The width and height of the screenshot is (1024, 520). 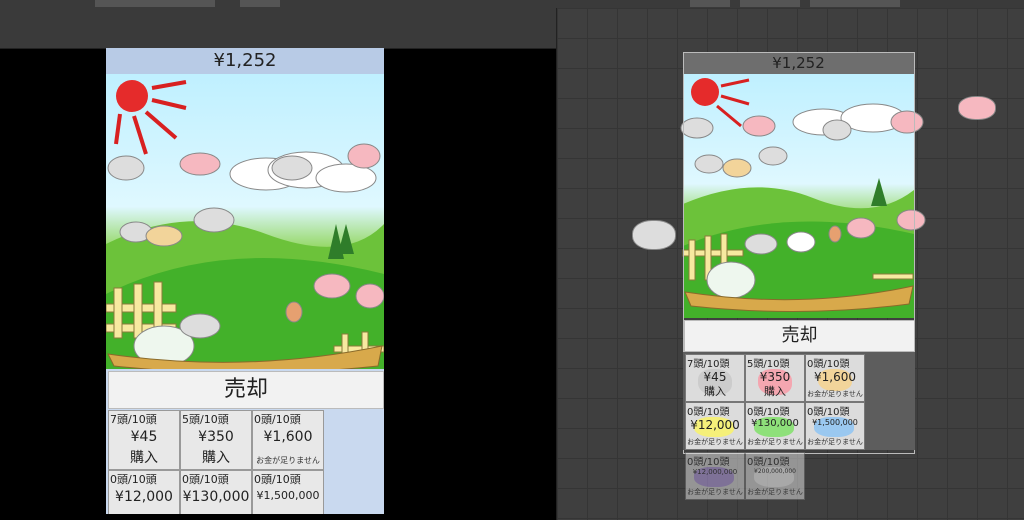 I want to click on shop-item-yellow-sheep: 0頭/10頭 ¥1,600 お金が足りません, so click(x=288, y=440).